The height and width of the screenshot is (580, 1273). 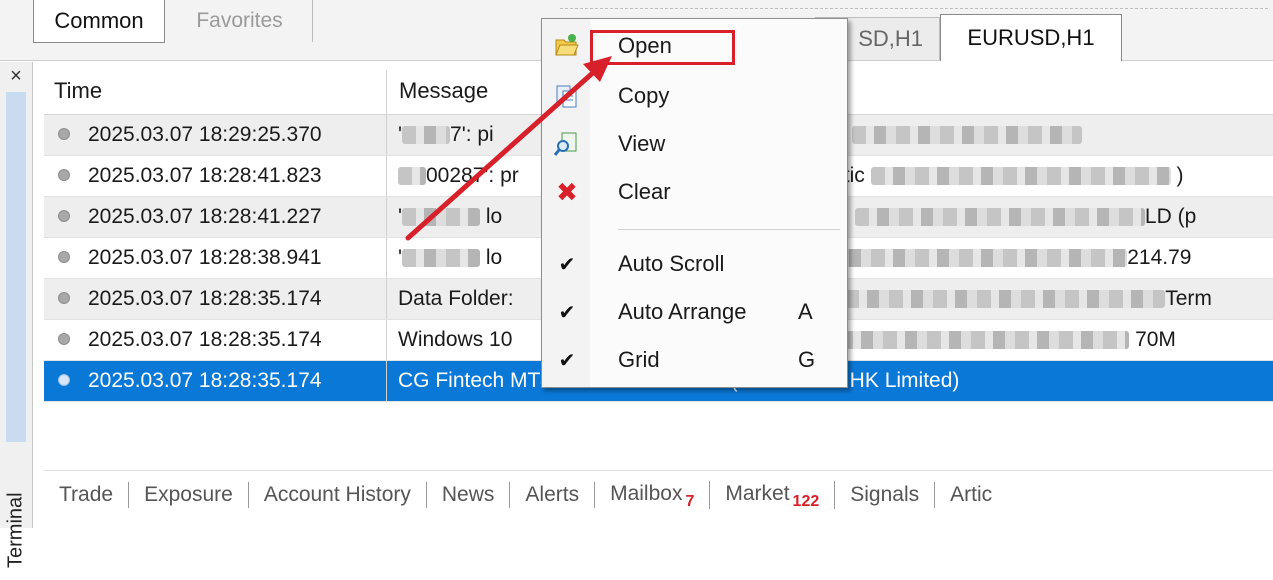 What do you see at coordinates (240, 21) in the screenshot?
I see `tab-favorites: Favorites` at bounding box center [240, 21].